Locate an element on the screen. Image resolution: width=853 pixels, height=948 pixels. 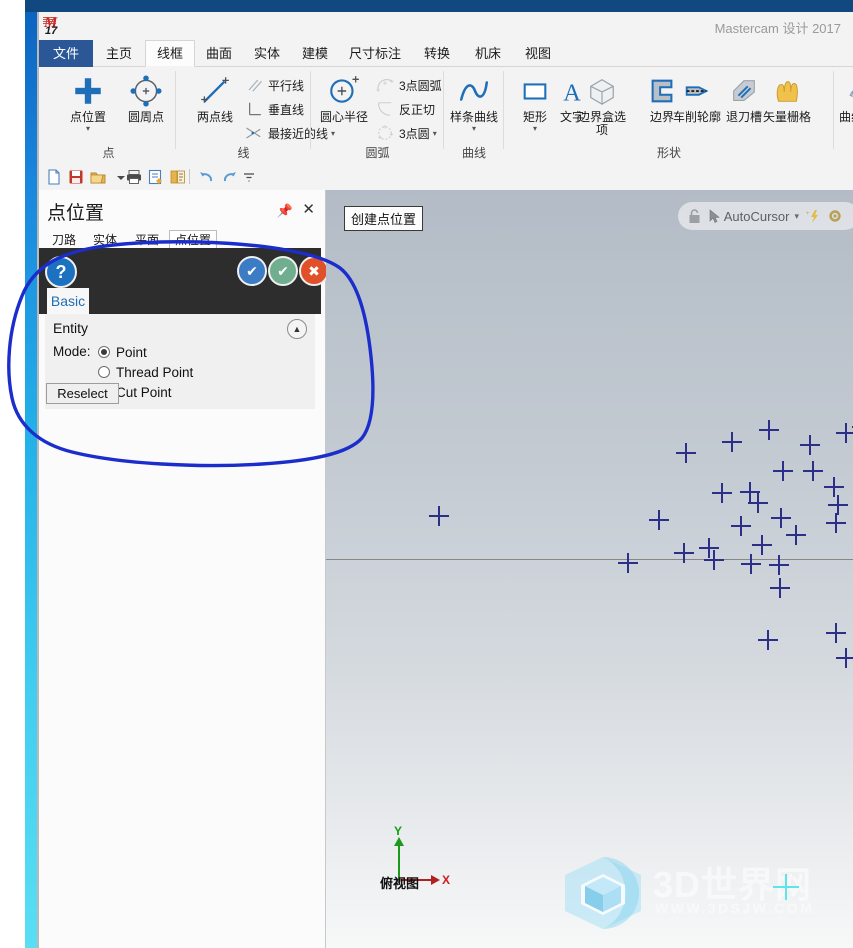
apply-new-glyph: ✔ is located at coordinates (252, 270).